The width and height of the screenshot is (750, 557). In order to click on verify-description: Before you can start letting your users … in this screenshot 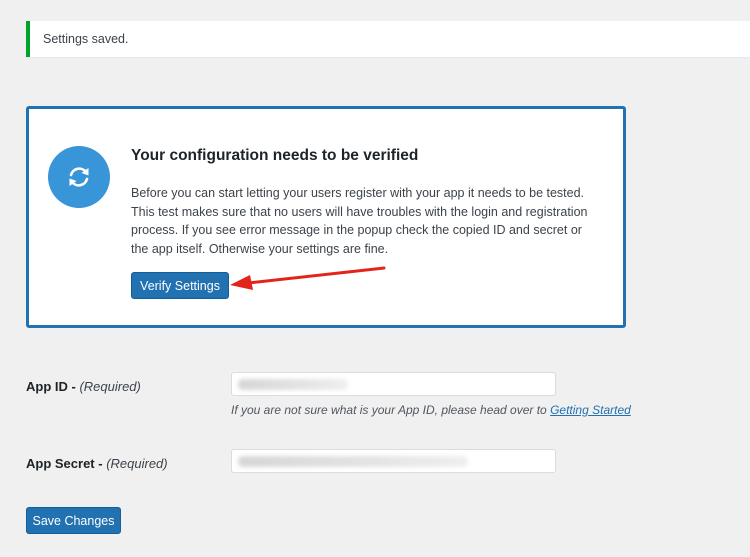, I will do `click(359, 221)`.